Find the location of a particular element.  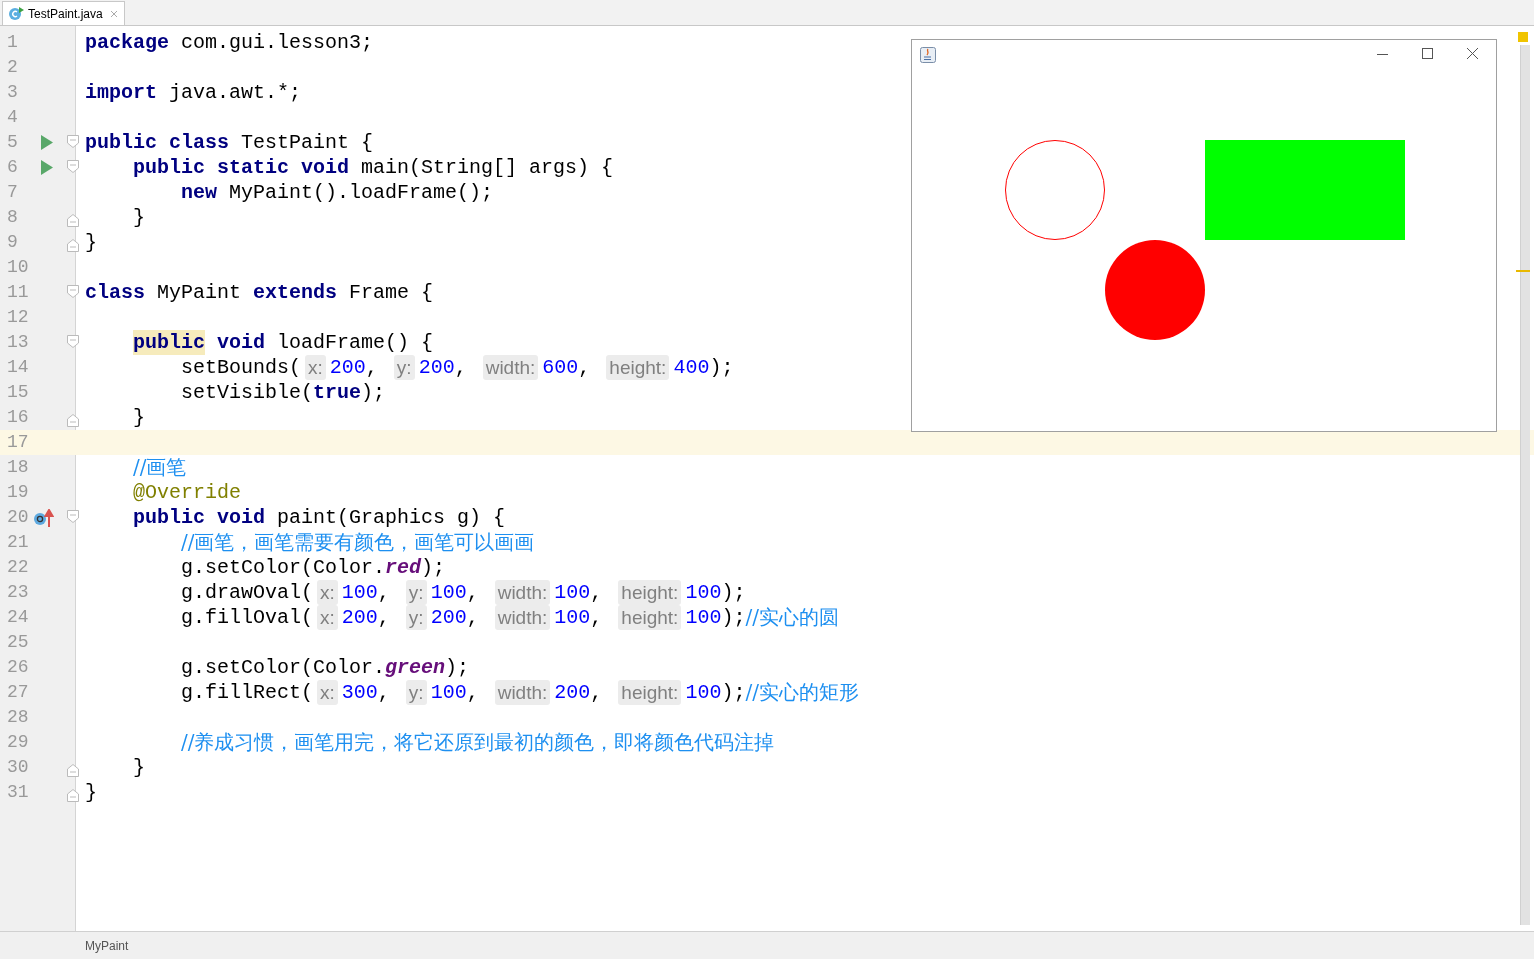

warning-marker is located at coordinates (1523, 271).